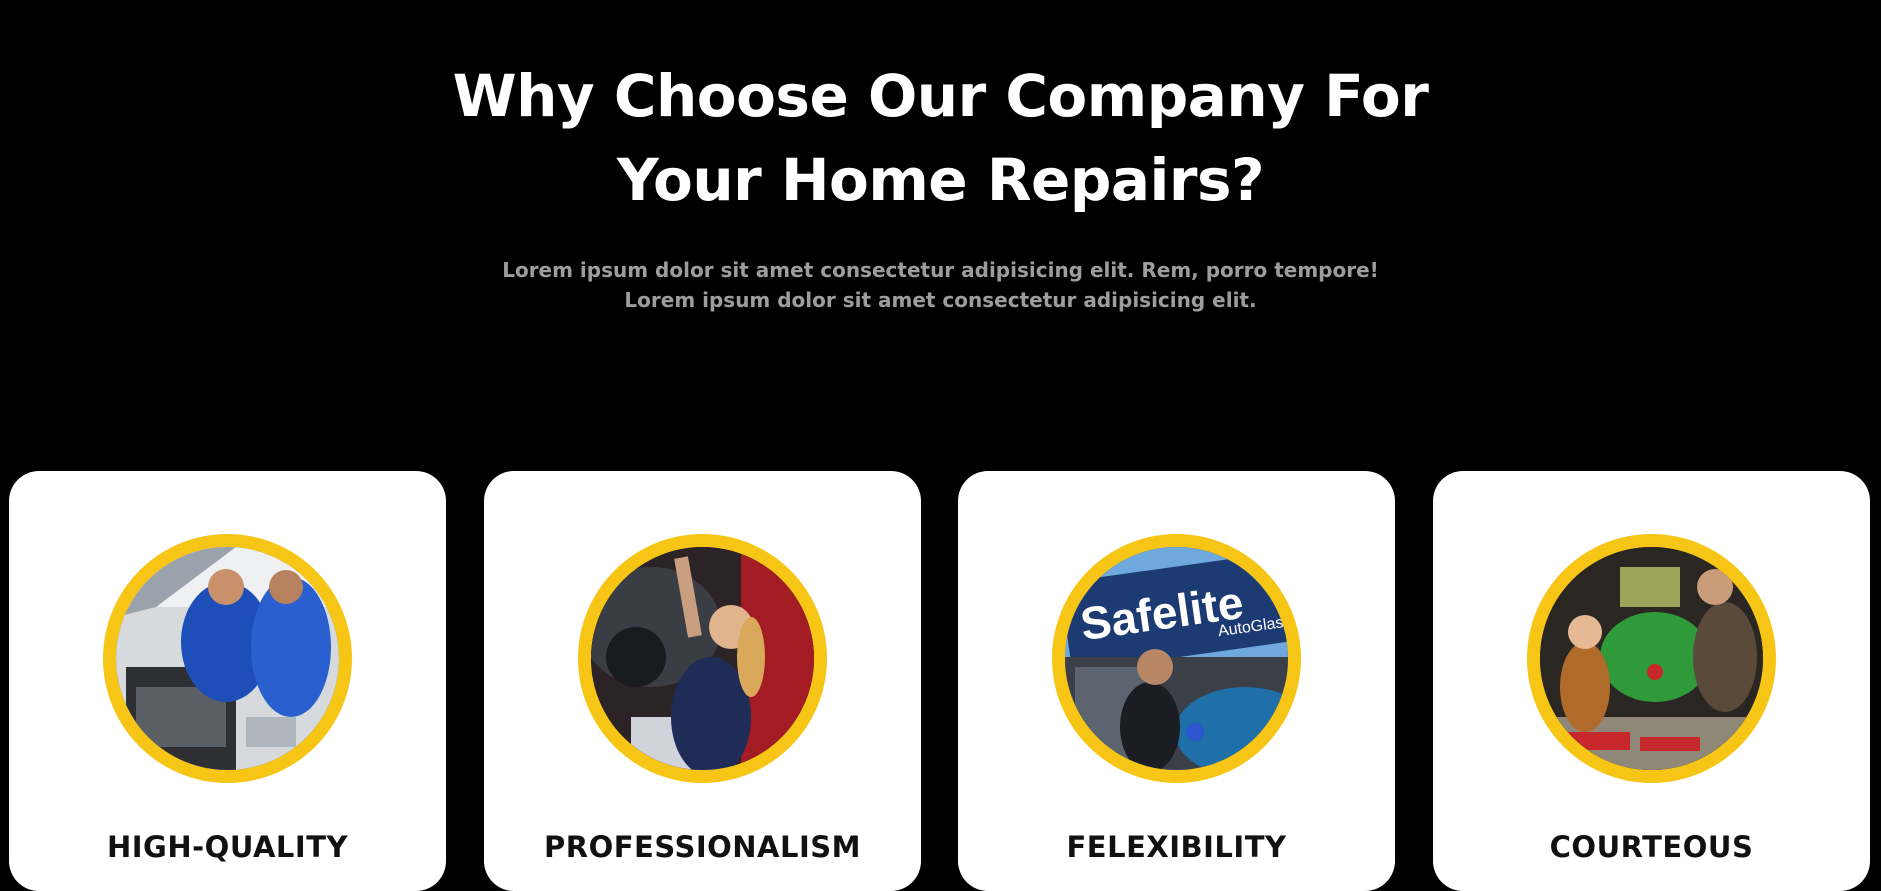 The width and height of the screenshot is (1881, 891). I want to click on card-title: COURTEOUS, so click(1651, 847).